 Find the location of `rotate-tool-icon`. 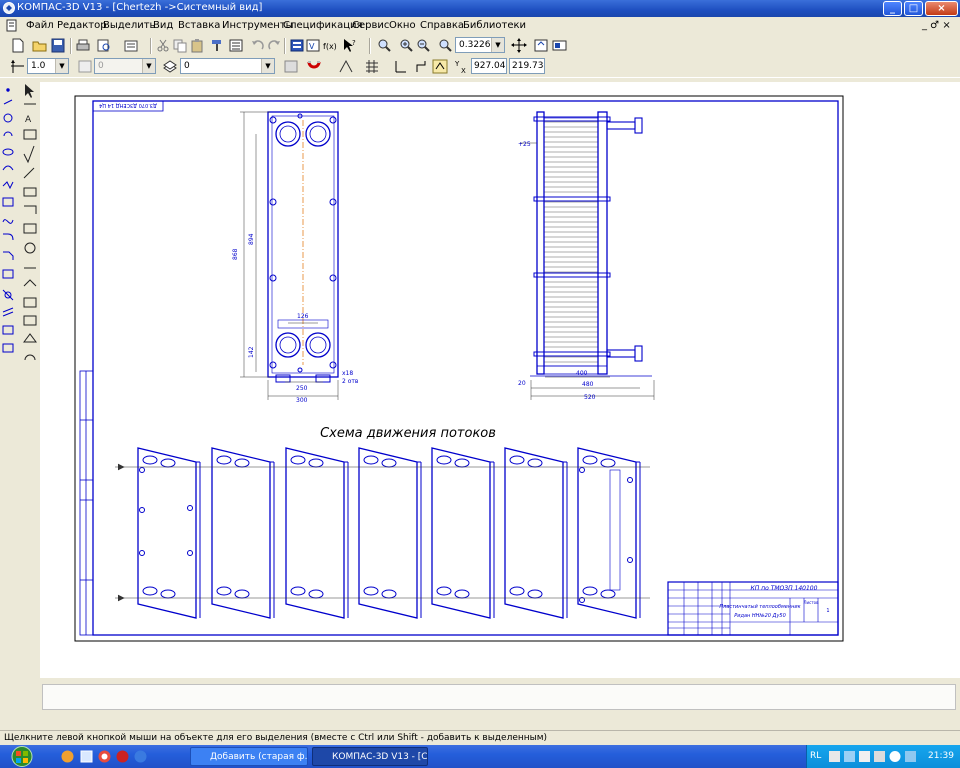

rotate-tool-icon is located at coordinates (30, 357).